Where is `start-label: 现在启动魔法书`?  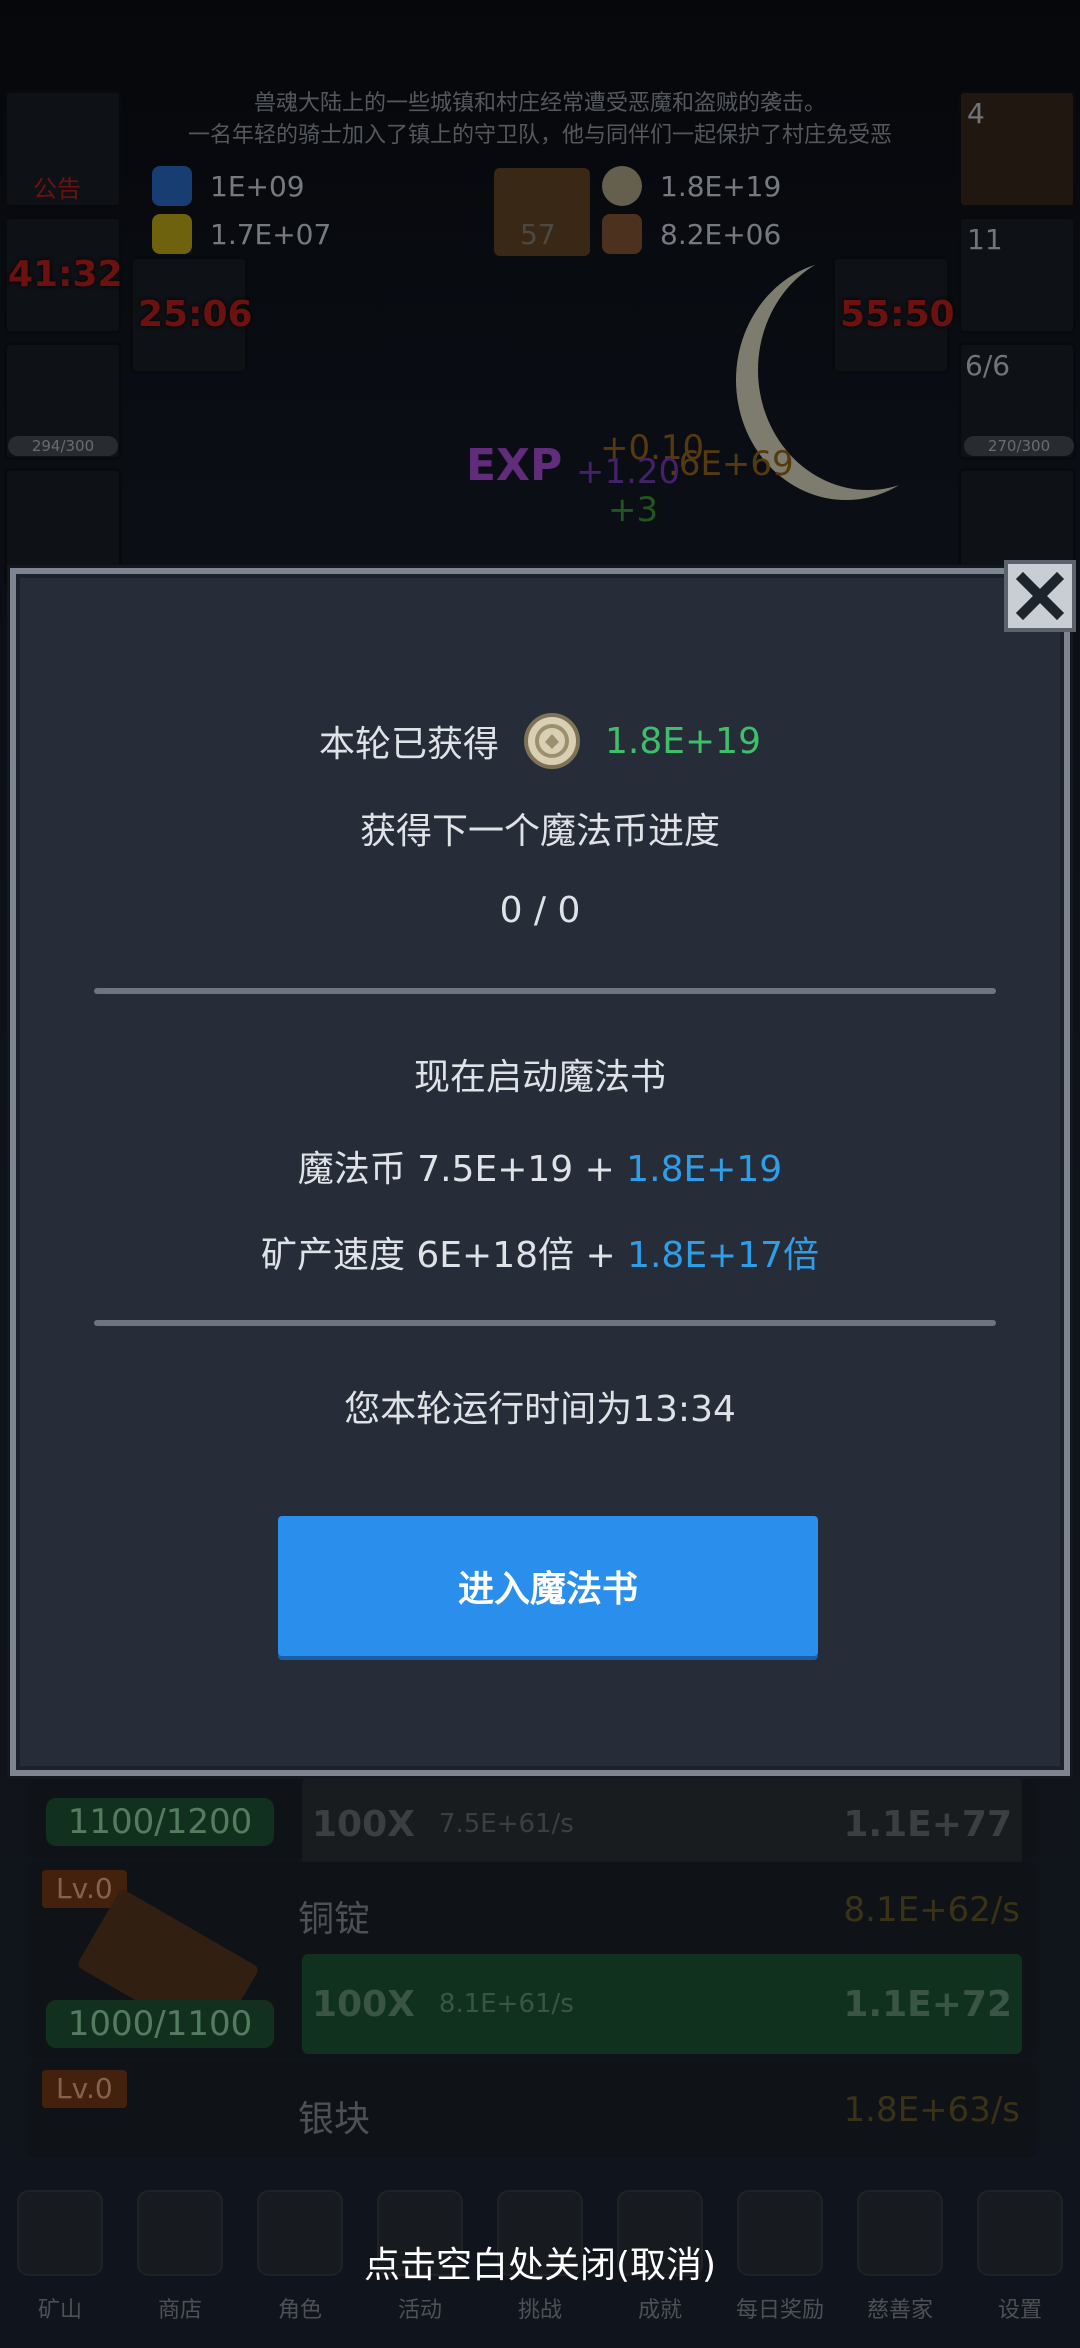
start-label: 现在启动魔法书 is located at coordinates (539, 1077).